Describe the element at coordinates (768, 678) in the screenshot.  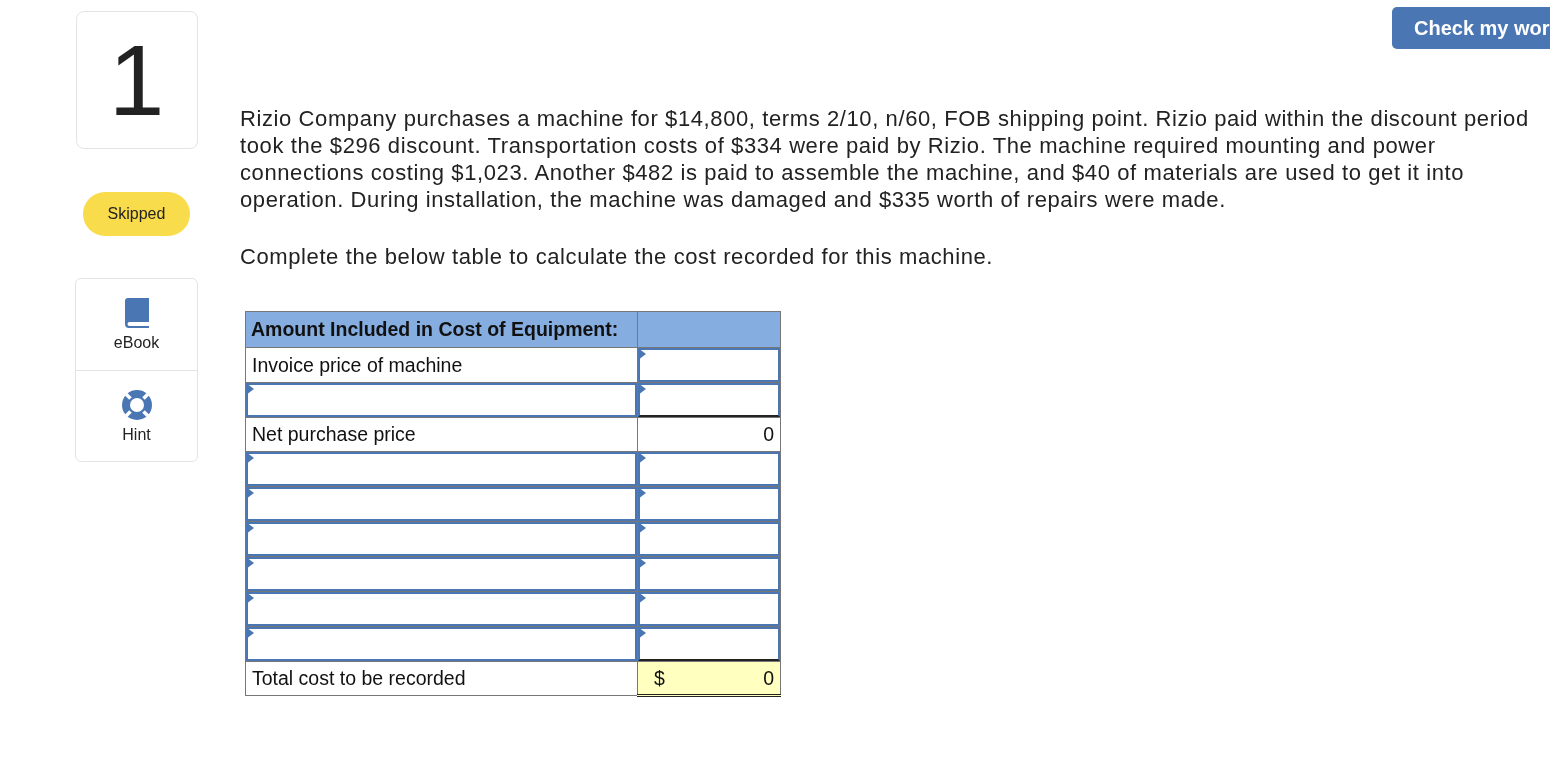
I see `total-value: 0` at that location.